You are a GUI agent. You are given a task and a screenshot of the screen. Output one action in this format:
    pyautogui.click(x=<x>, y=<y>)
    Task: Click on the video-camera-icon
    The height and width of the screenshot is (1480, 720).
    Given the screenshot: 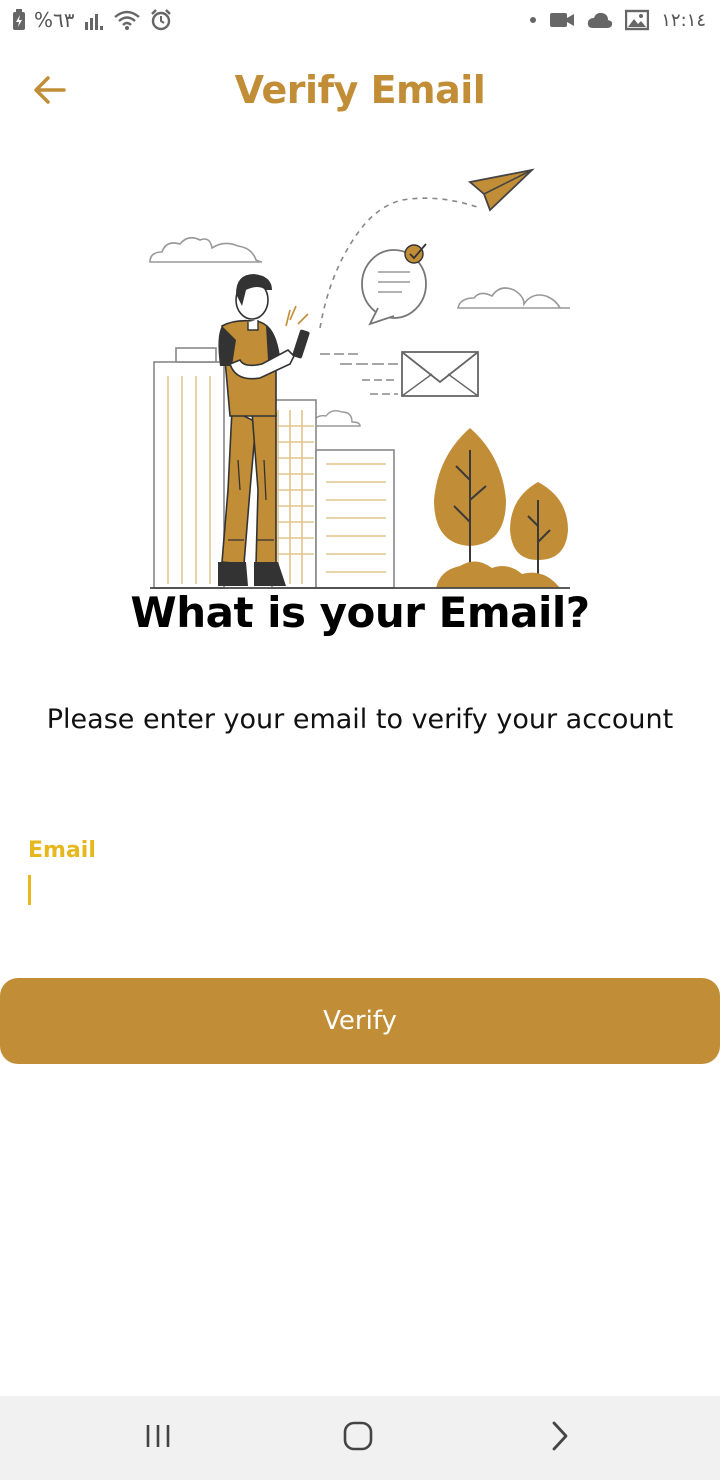 What is the action you would take?
    pyautogui.click(x=562, y=20)
    